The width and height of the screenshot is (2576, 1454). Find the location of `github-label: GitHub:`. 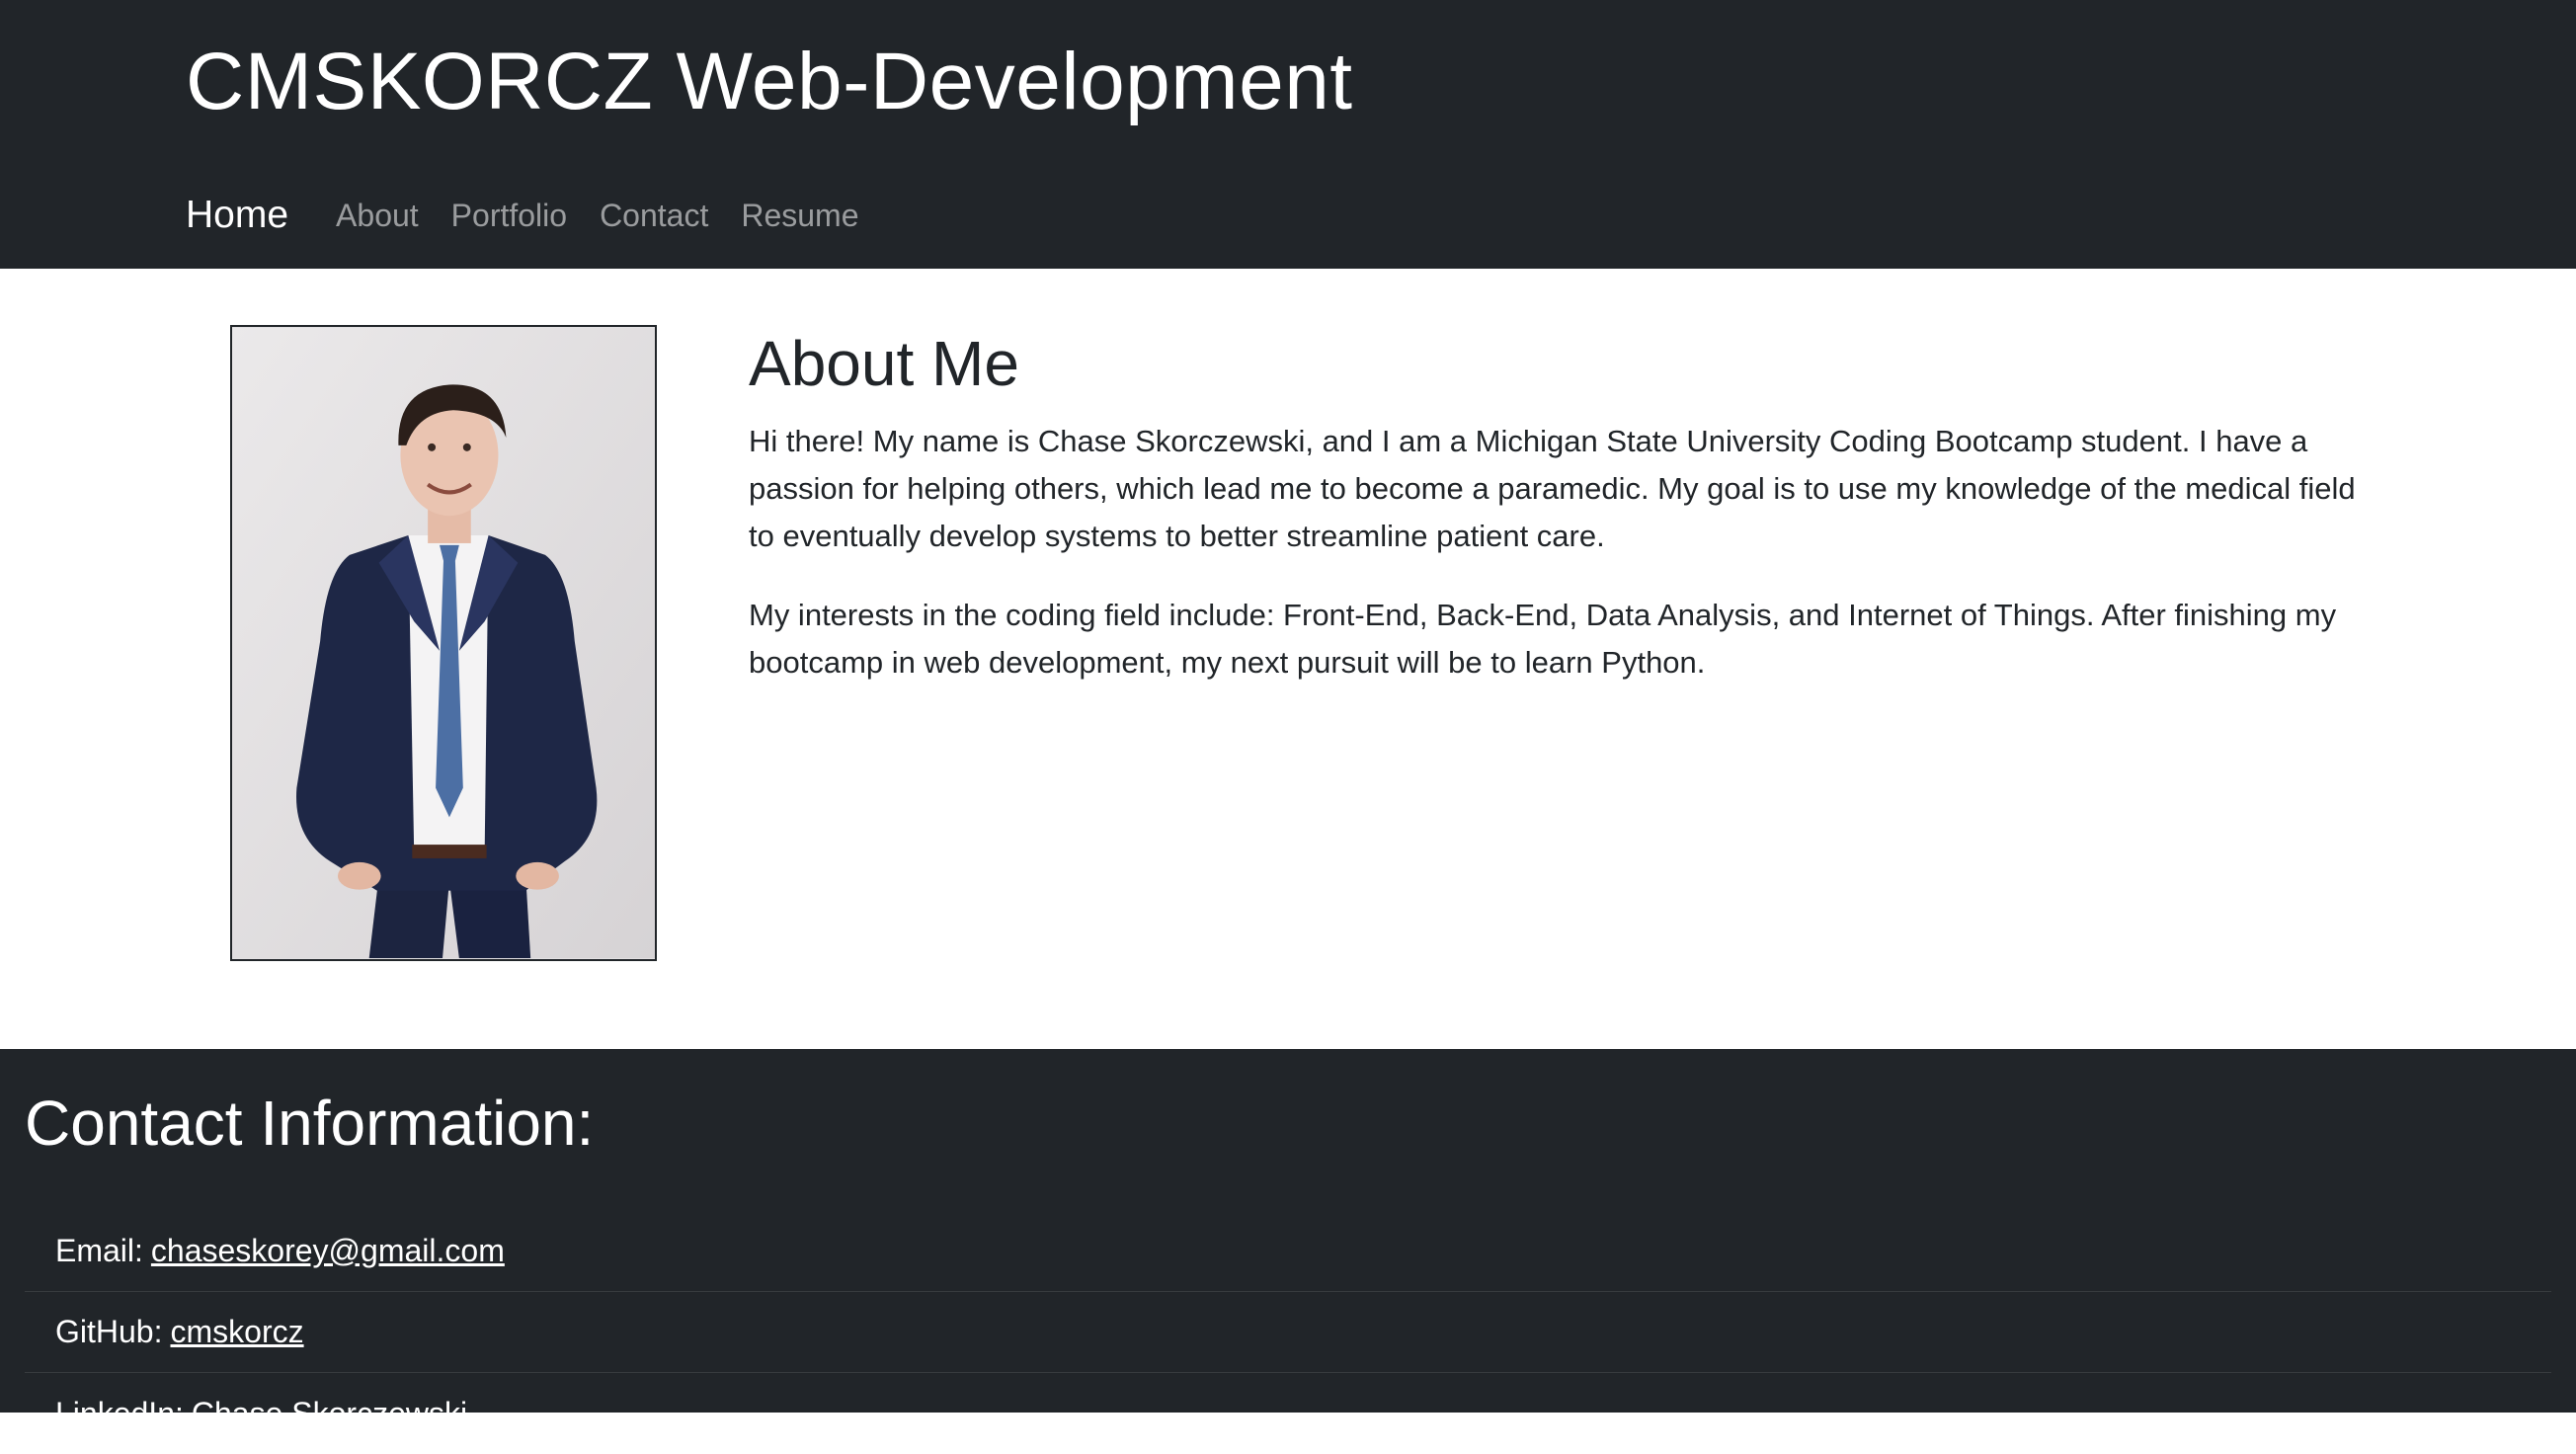

github-label: GitHub: is located at coordinates (109, 1332).